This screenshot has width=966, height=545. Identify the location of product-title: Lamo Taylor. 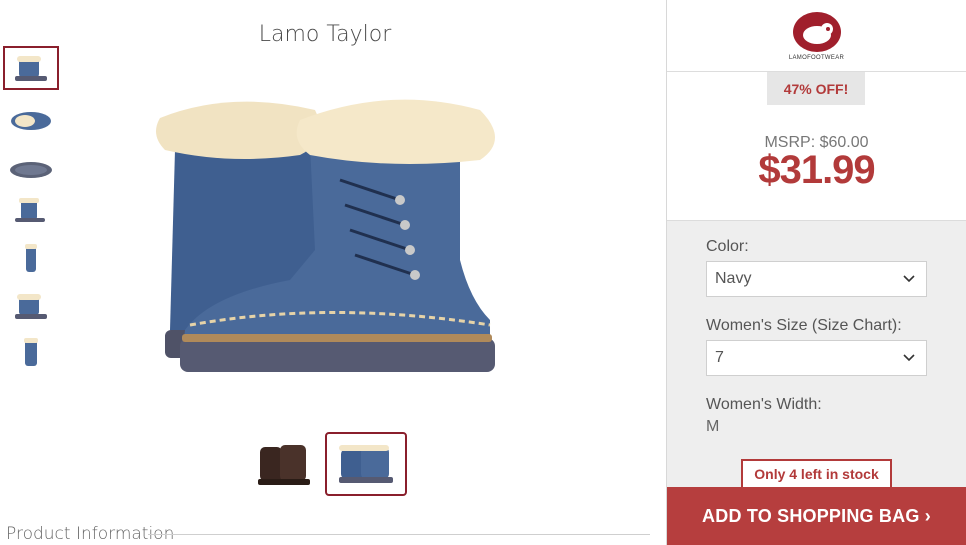
(325, 34).